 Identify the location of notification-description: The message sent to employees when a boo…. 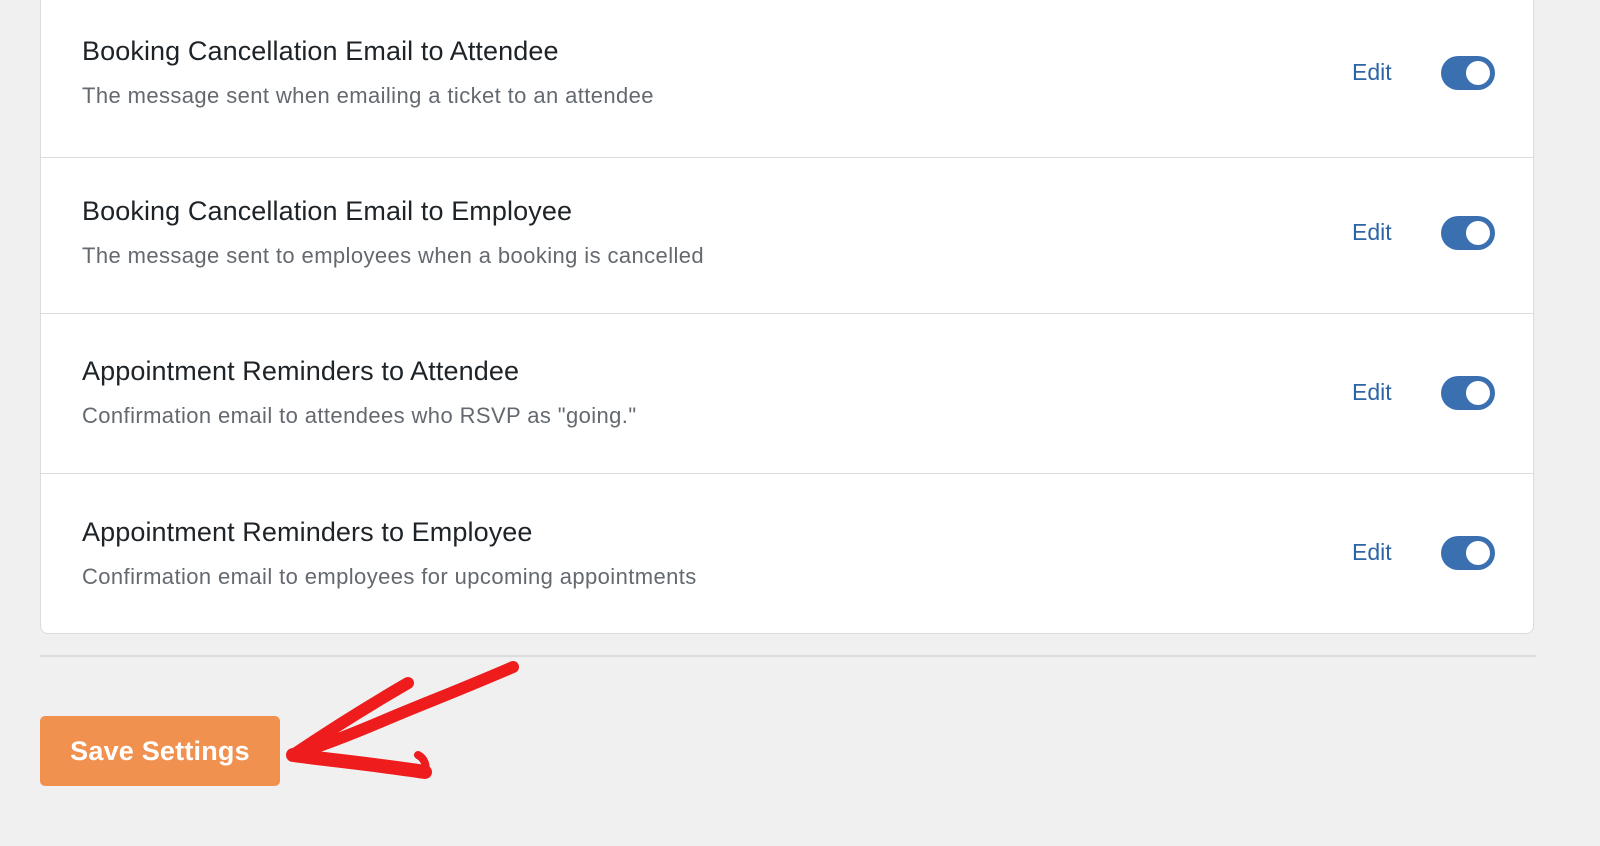
(393, 255).